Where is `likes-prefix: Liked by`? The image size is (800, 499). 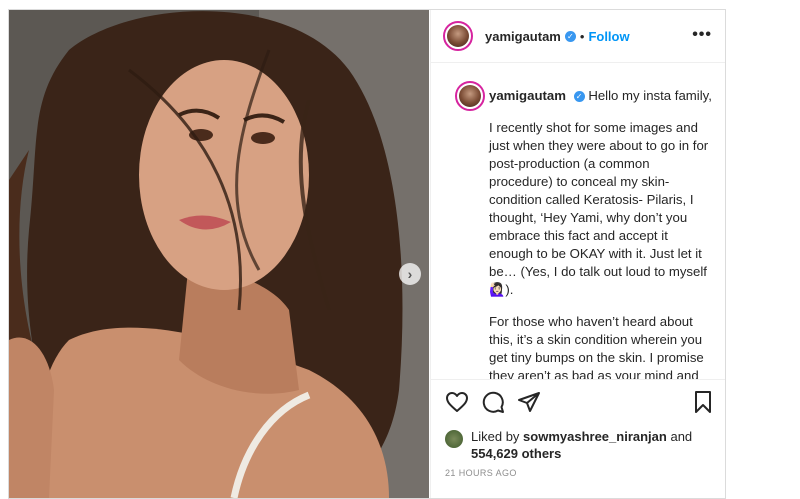 likes-prefix: Liked by is located at coordinates (495, 436).